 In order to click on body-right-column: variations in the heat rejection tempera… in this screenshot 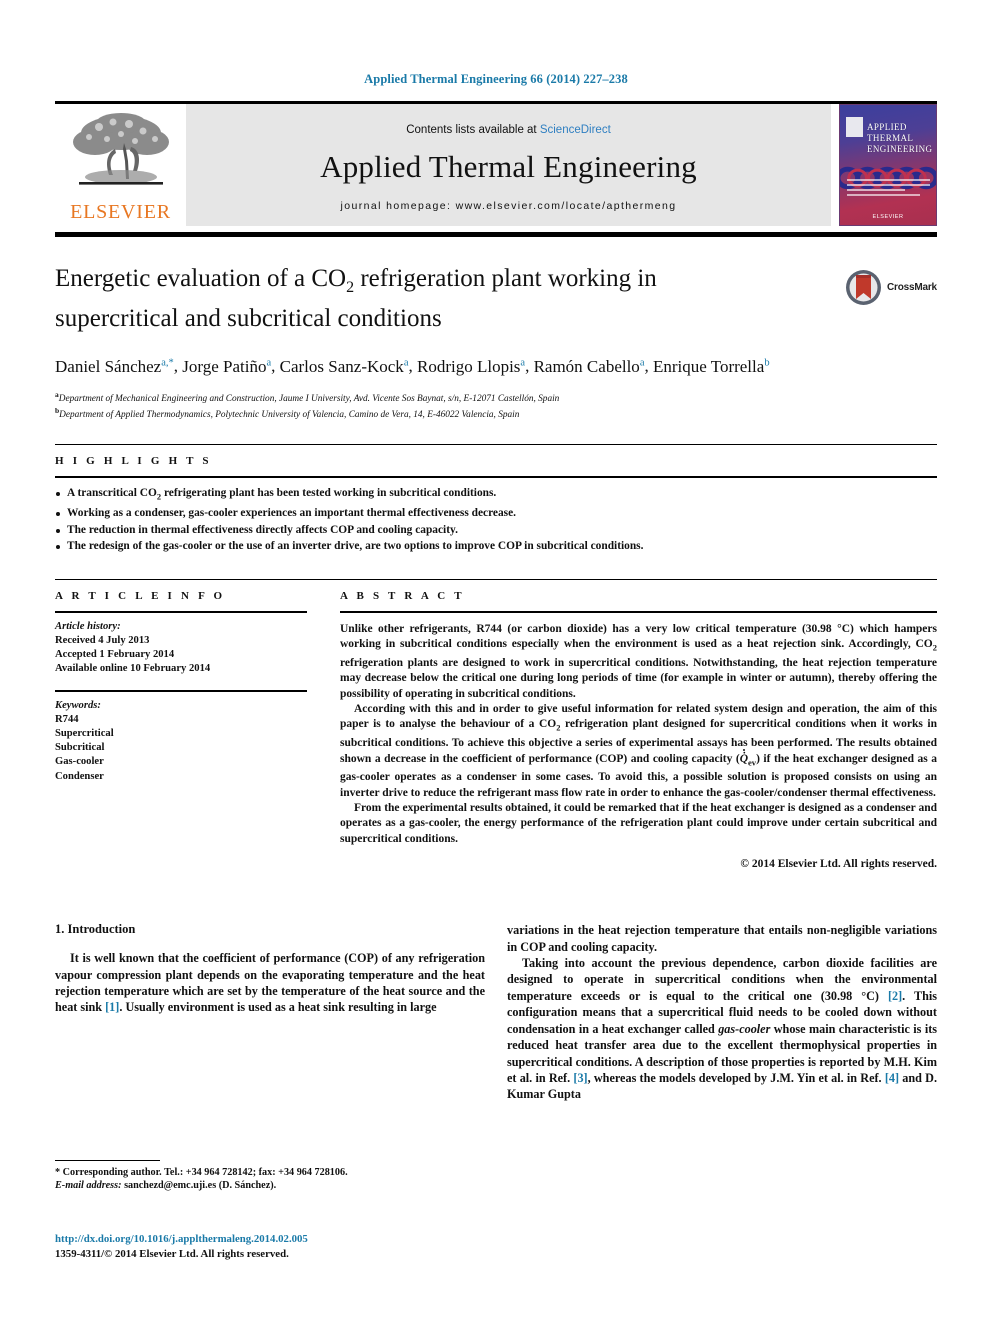, I will do `click(722, 1012)`.